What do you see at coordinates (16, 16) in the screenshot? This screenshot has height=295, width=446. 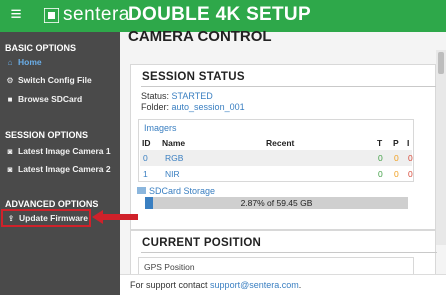 I see `hamburger-menu-icon: ≡` at bounding box center [16, 16].